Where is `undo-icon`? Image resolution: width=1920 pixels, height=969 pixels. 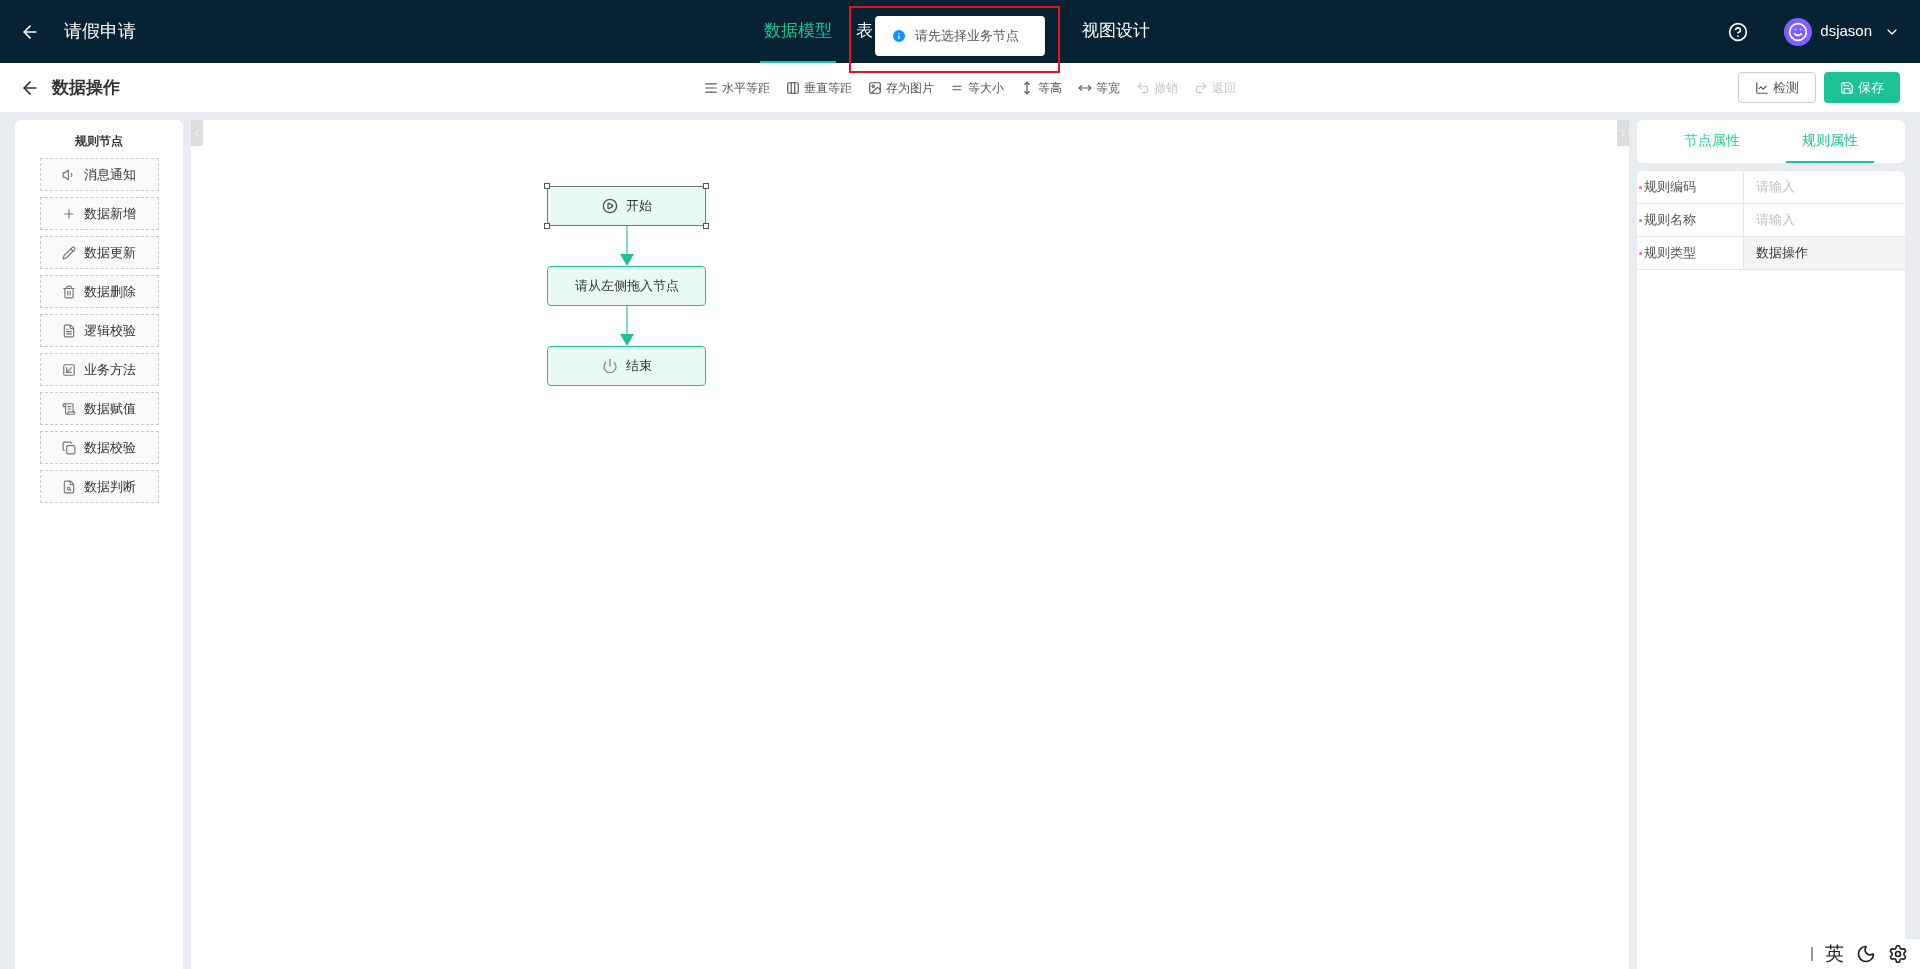
undo-icon is located at coordinates (1143, 87).